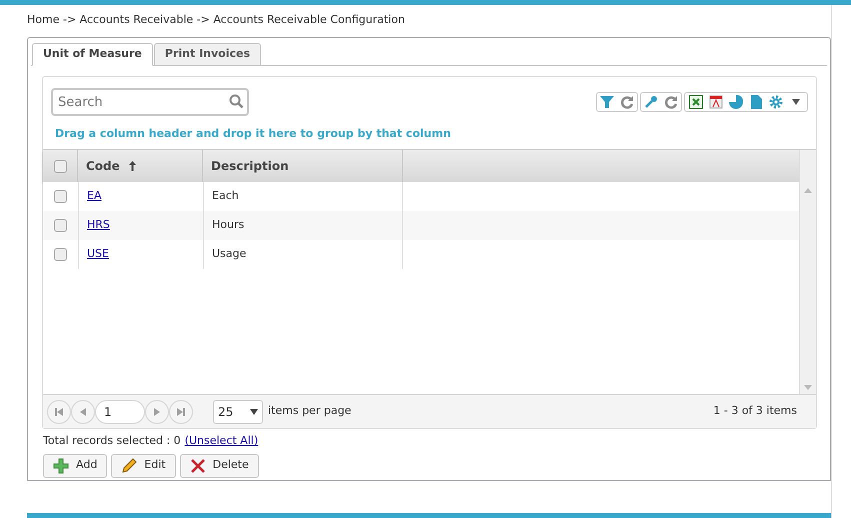  Describe the element at coordinates (808, 387) in the screenshot. I see `scroll-down-icon` at that location.